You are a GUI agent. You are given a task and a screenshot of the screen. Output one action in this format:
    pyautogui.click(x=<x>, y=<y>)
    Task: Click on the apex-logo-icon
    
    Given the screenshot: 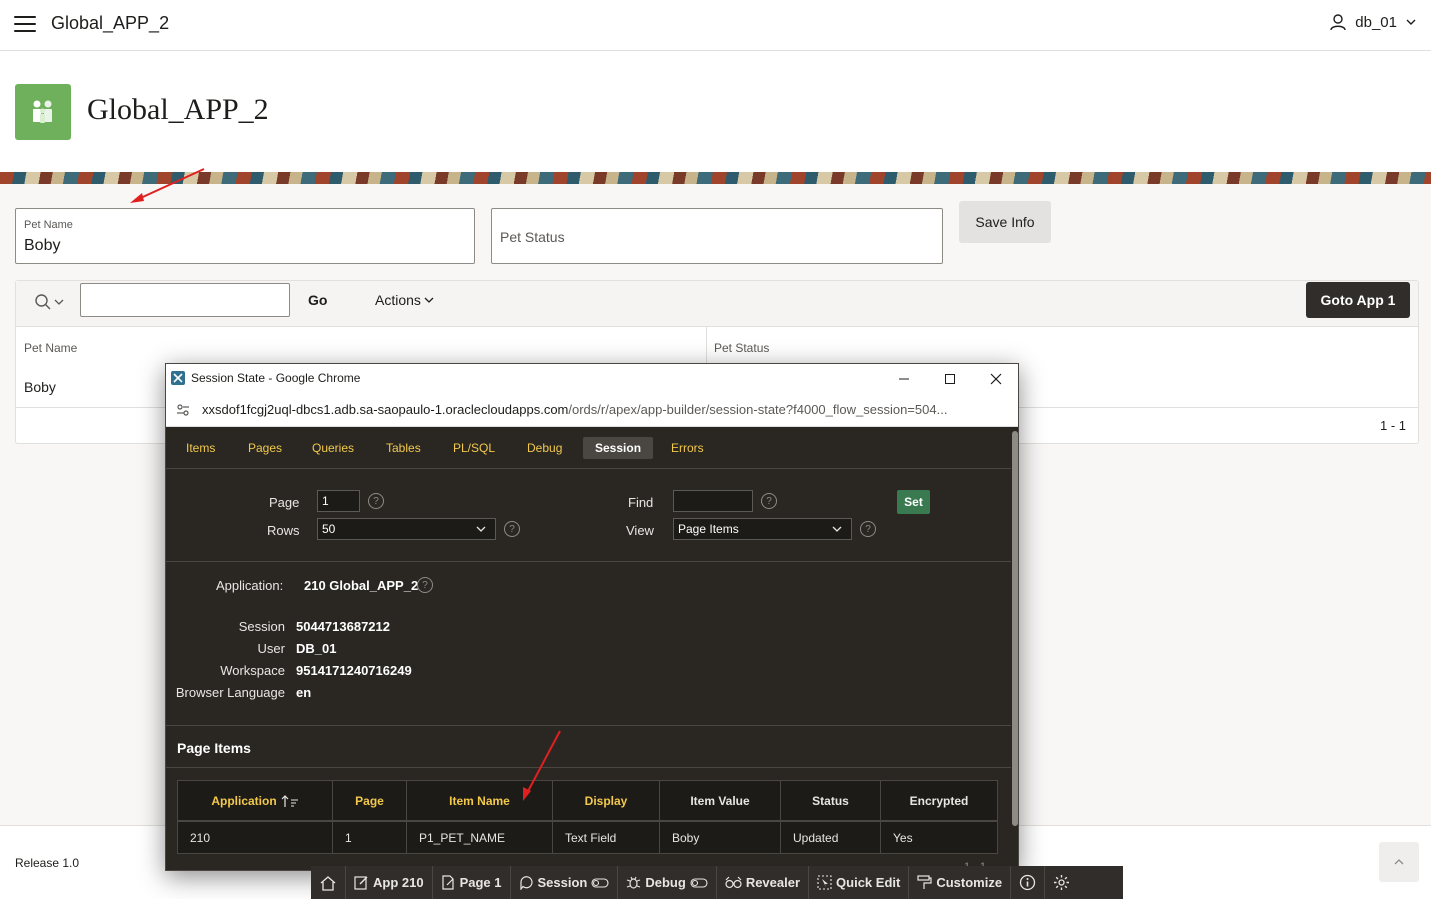 What is the action you would take?
    pyautogui.click(x=178, y=378)
    